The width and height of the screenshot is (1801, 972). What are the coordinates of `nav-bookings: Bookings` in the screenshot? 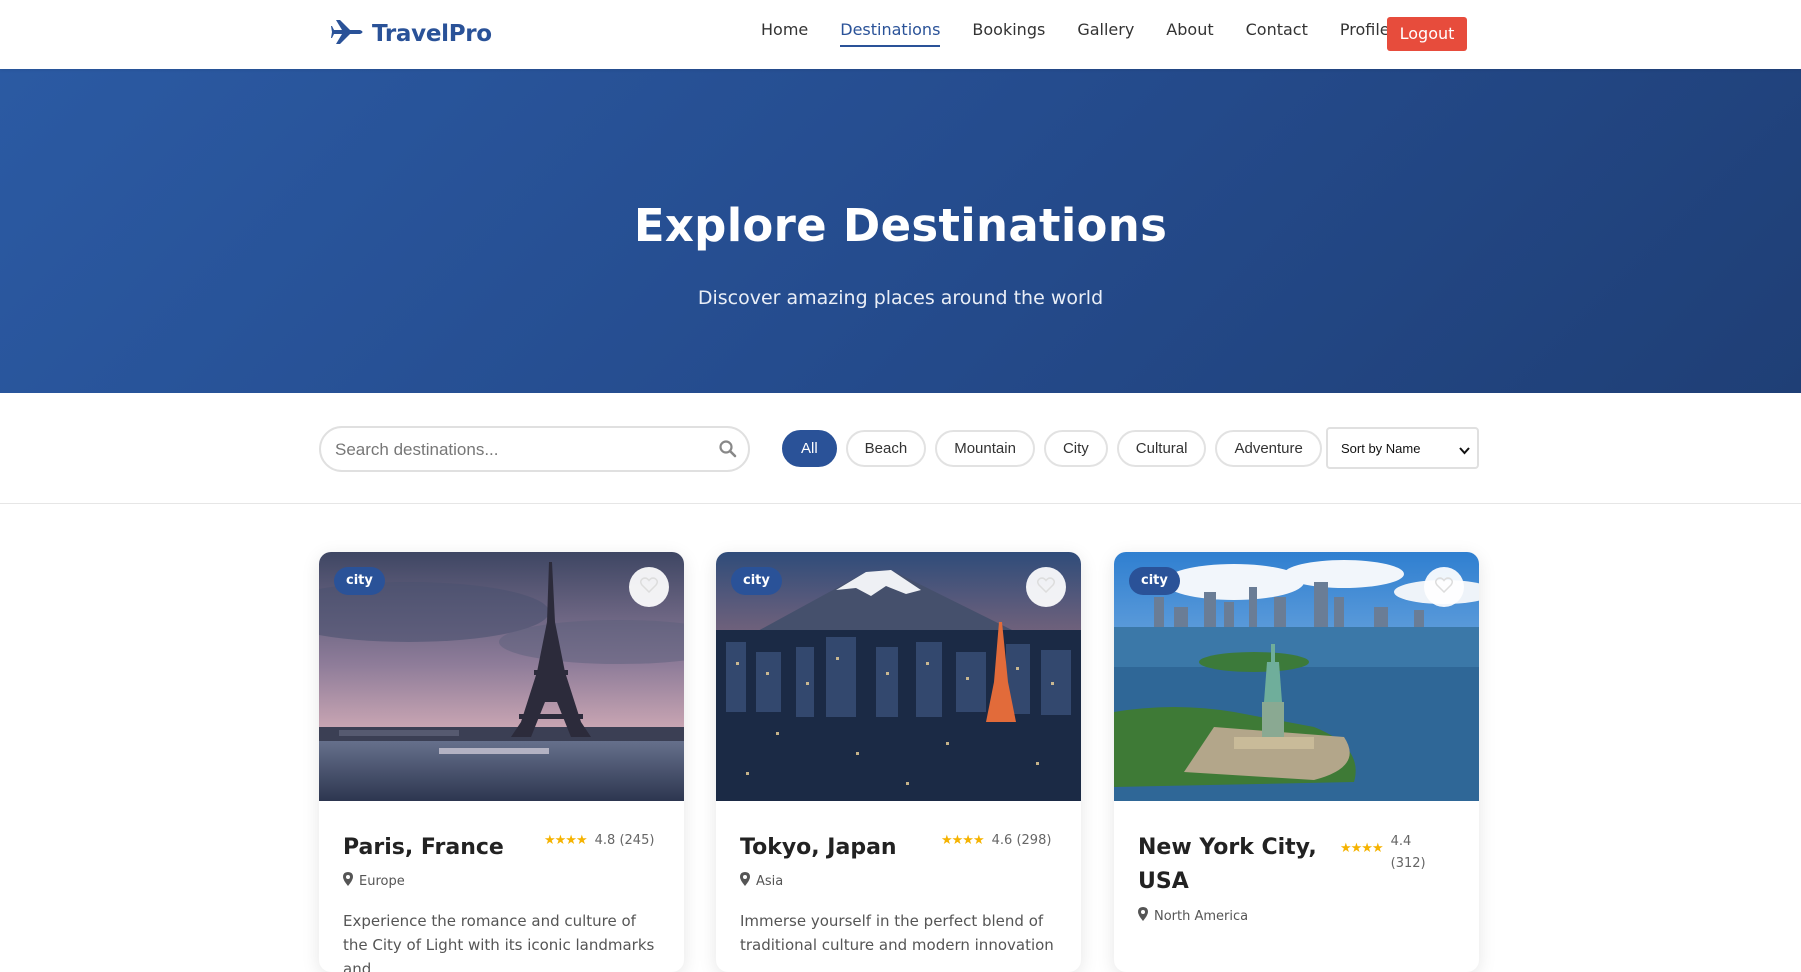 It's located at (1008, 33).